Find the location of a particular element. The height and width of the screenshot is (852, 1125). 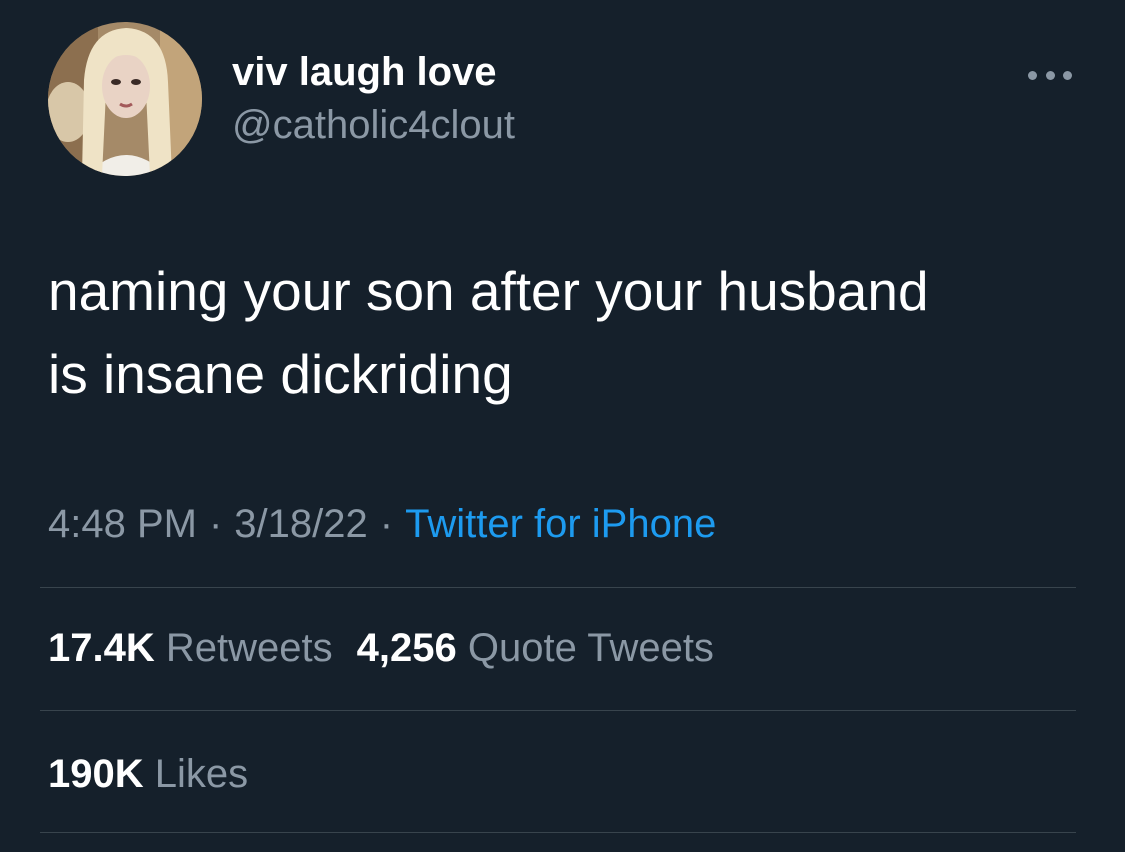

likes-stat: 190K Likes is located at coordinates (148, 774).